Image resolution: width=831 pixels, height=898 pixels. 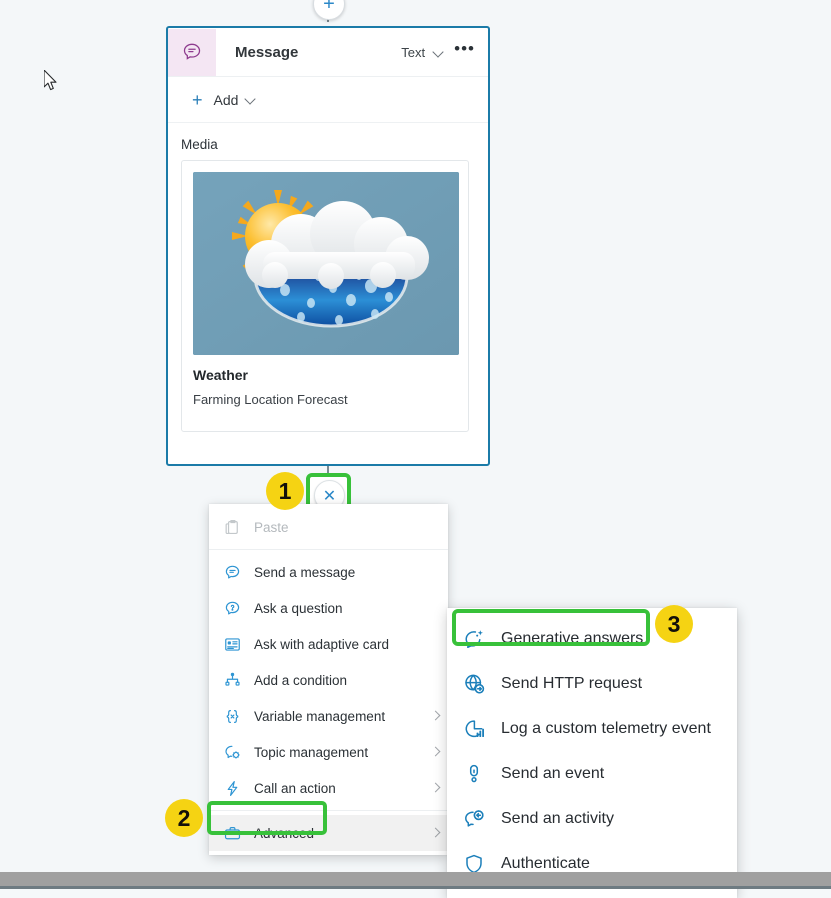 I want to click on menu-item-label: Call an action, so click(x=295, y=788).